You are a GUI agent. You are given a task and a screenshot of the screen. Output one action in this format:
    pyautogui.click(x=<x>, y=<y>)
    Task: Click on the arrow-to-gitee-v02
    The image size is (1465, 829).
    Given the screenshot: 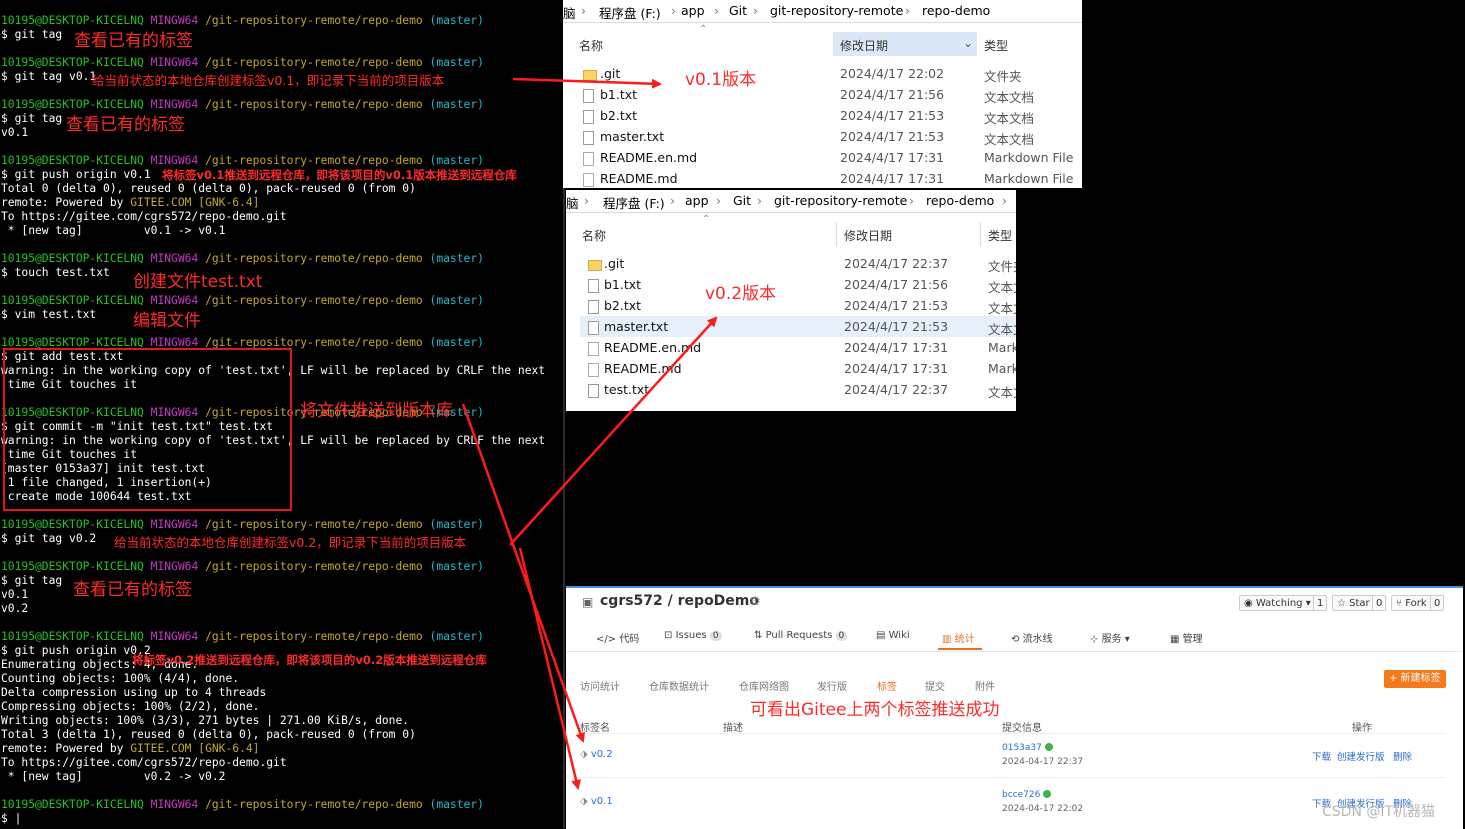 What is the action you would take?
    pyautogui.click(x=523, y=573)
    